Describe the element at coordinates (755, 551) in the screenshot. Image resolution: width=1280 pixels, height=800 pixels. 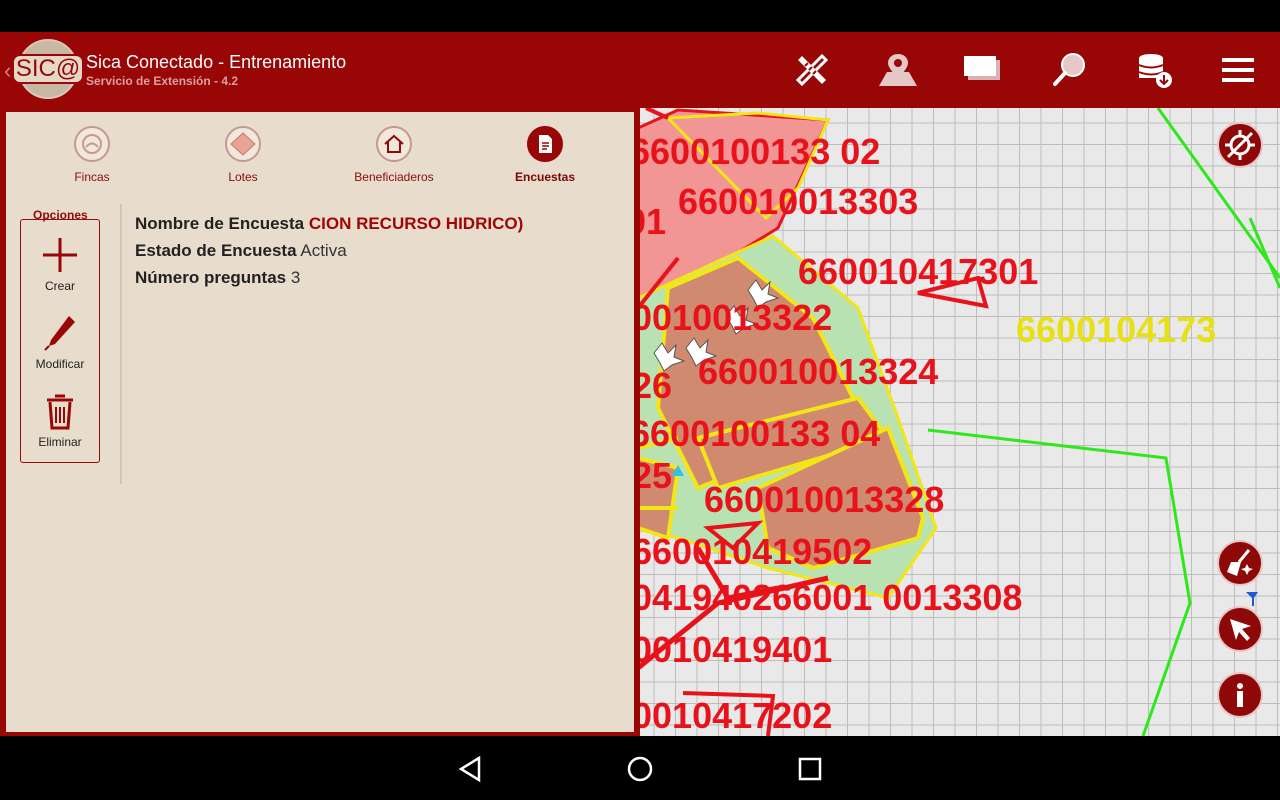
I see `map-label: 660010419502` at that location.